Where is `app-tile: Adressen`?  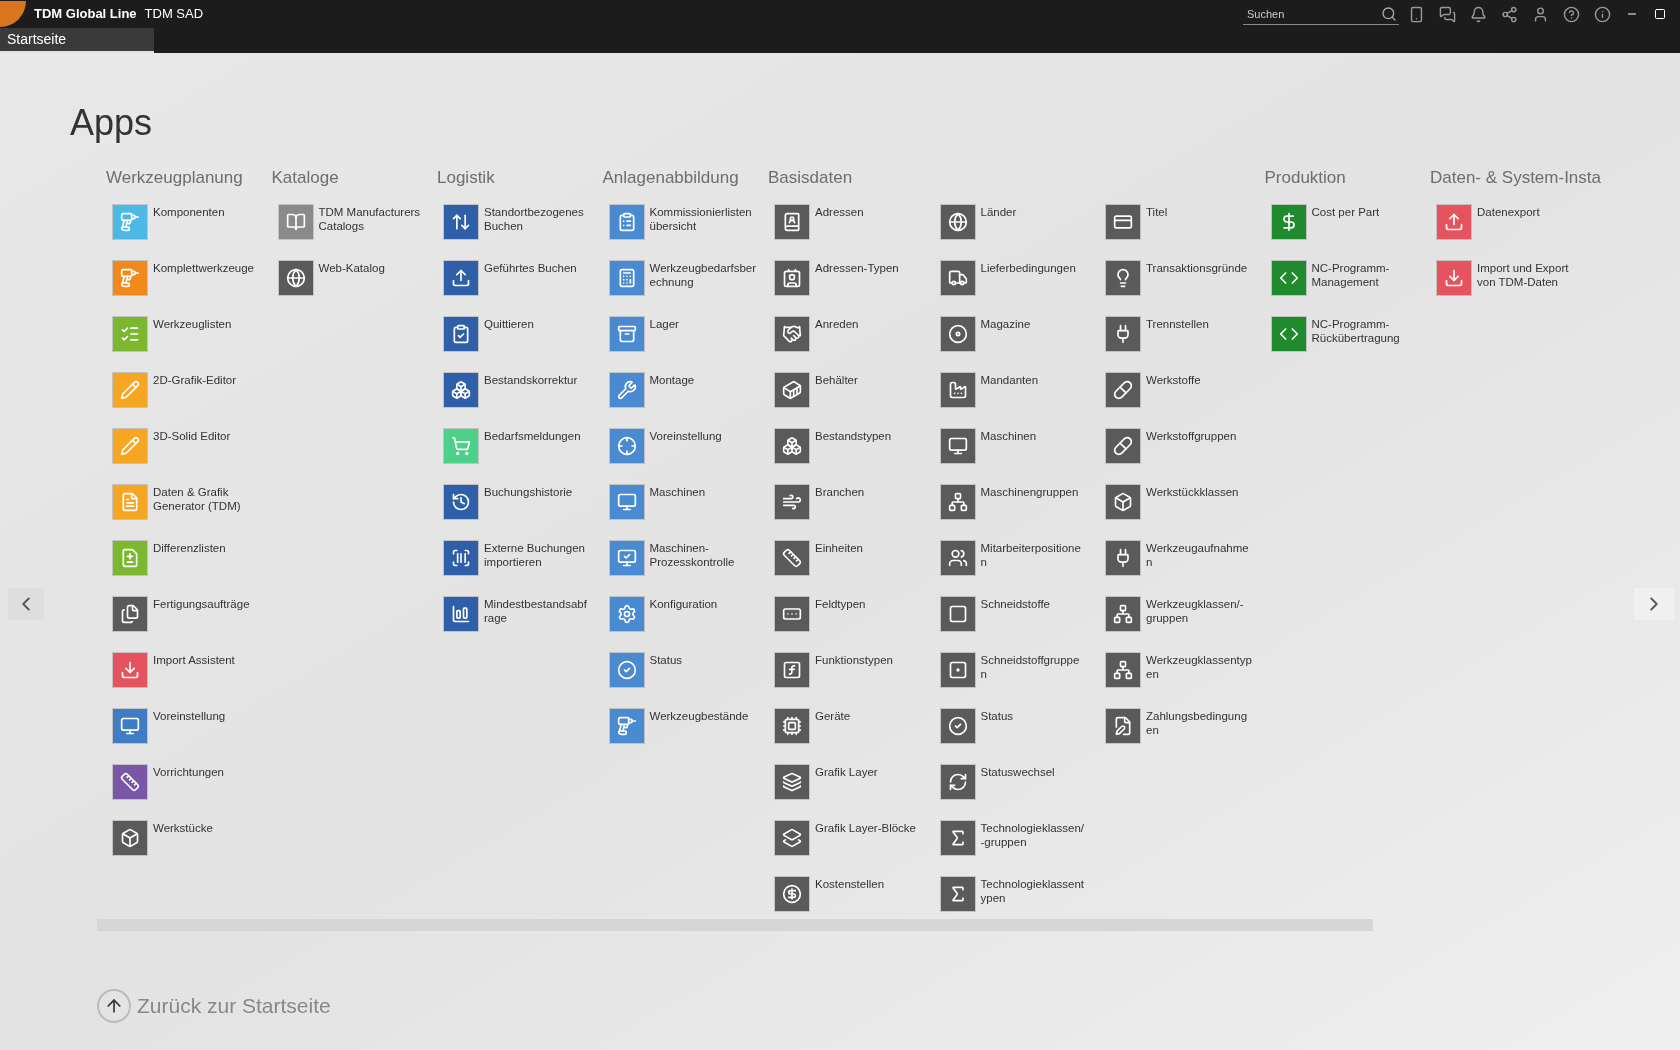 app-tile: Adressen is located at coordinates (851, 222).